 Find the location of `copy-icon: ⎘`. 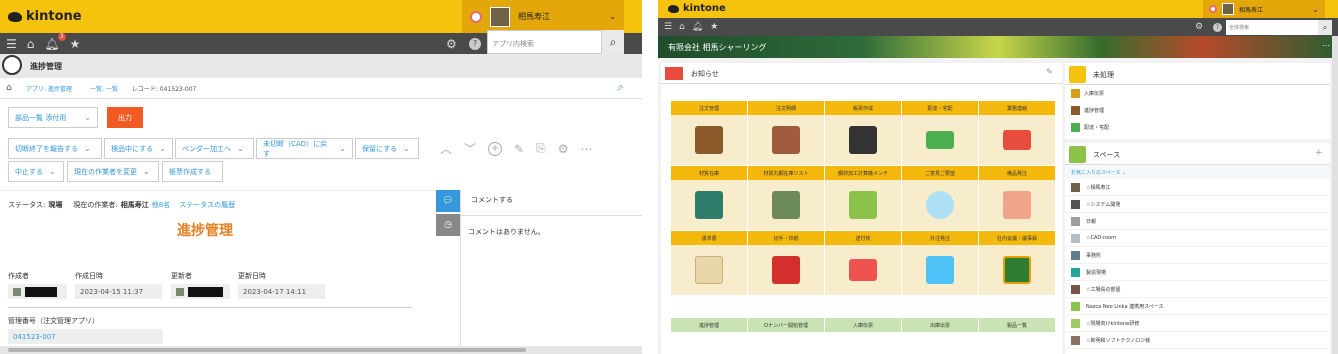

copy-icon: ⎘ is located at coordinates (541, 148).